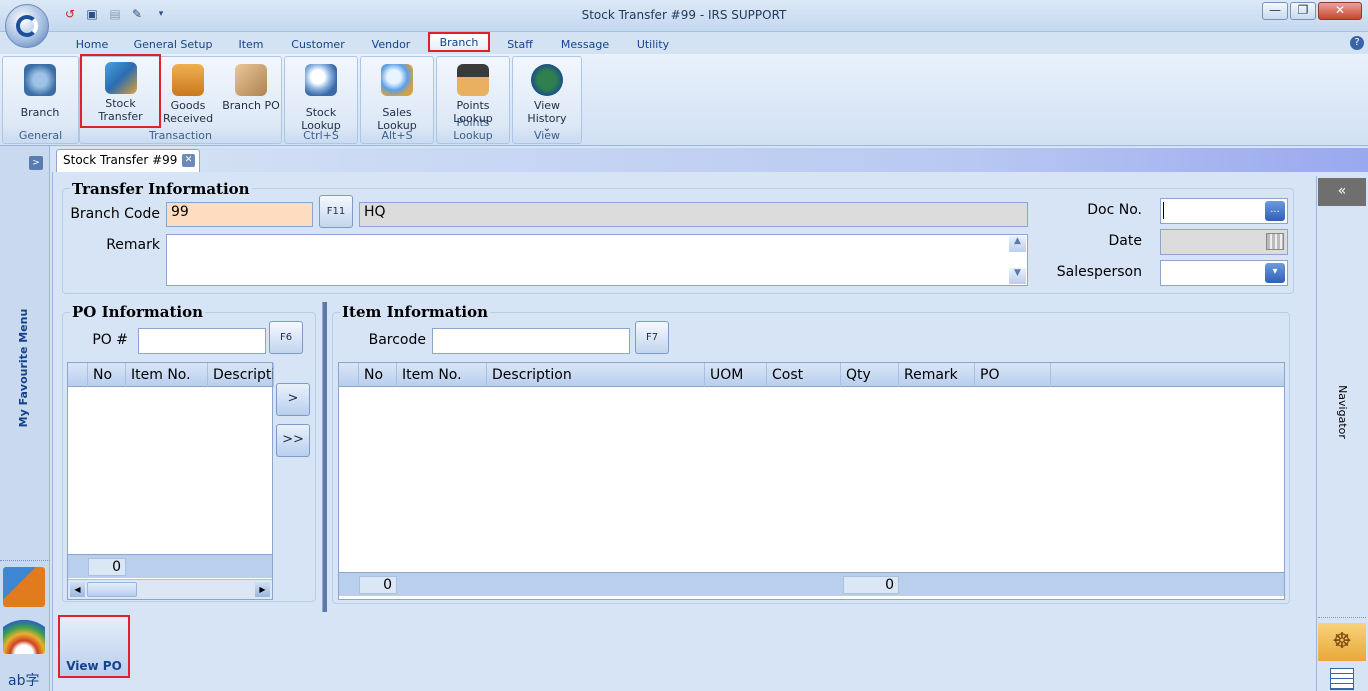 The height and width of the screenshot is (691, 1368). What do you see at coordinates (652, 337) in the screenshot?
I see `item-lookup-button: F7` at bounding box center [652, 337].